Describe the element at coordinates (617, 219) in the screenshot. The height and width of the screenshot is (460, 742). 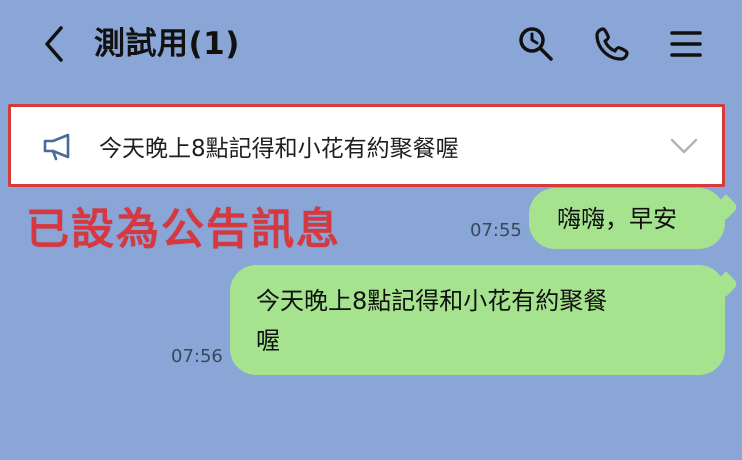
I see `message-text: 嗨嗨，早安` at that location.